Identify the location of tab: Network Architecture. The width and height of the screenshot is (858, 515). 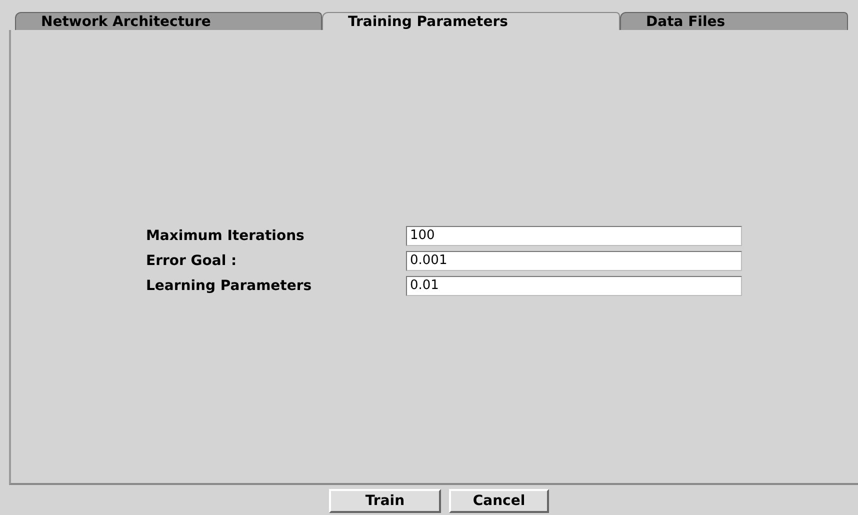
(168, 21).